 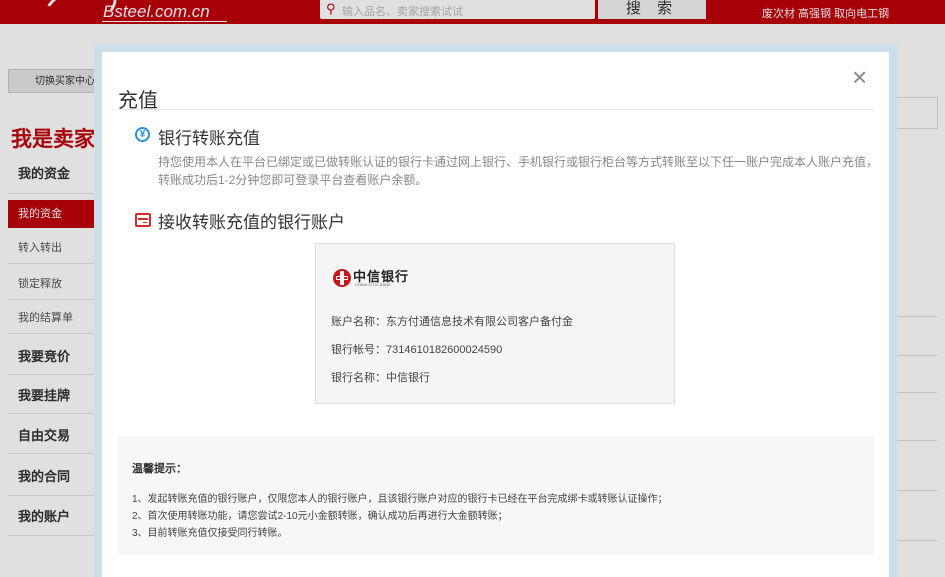 What do you see at coordinates (320, 516) in the screenshot?
I see `tip-line: 2、首次使用转账功能，请您尝试2-10元小金额转账，确认成功后再进行大金额转账；` at bounding box center [320, 516].